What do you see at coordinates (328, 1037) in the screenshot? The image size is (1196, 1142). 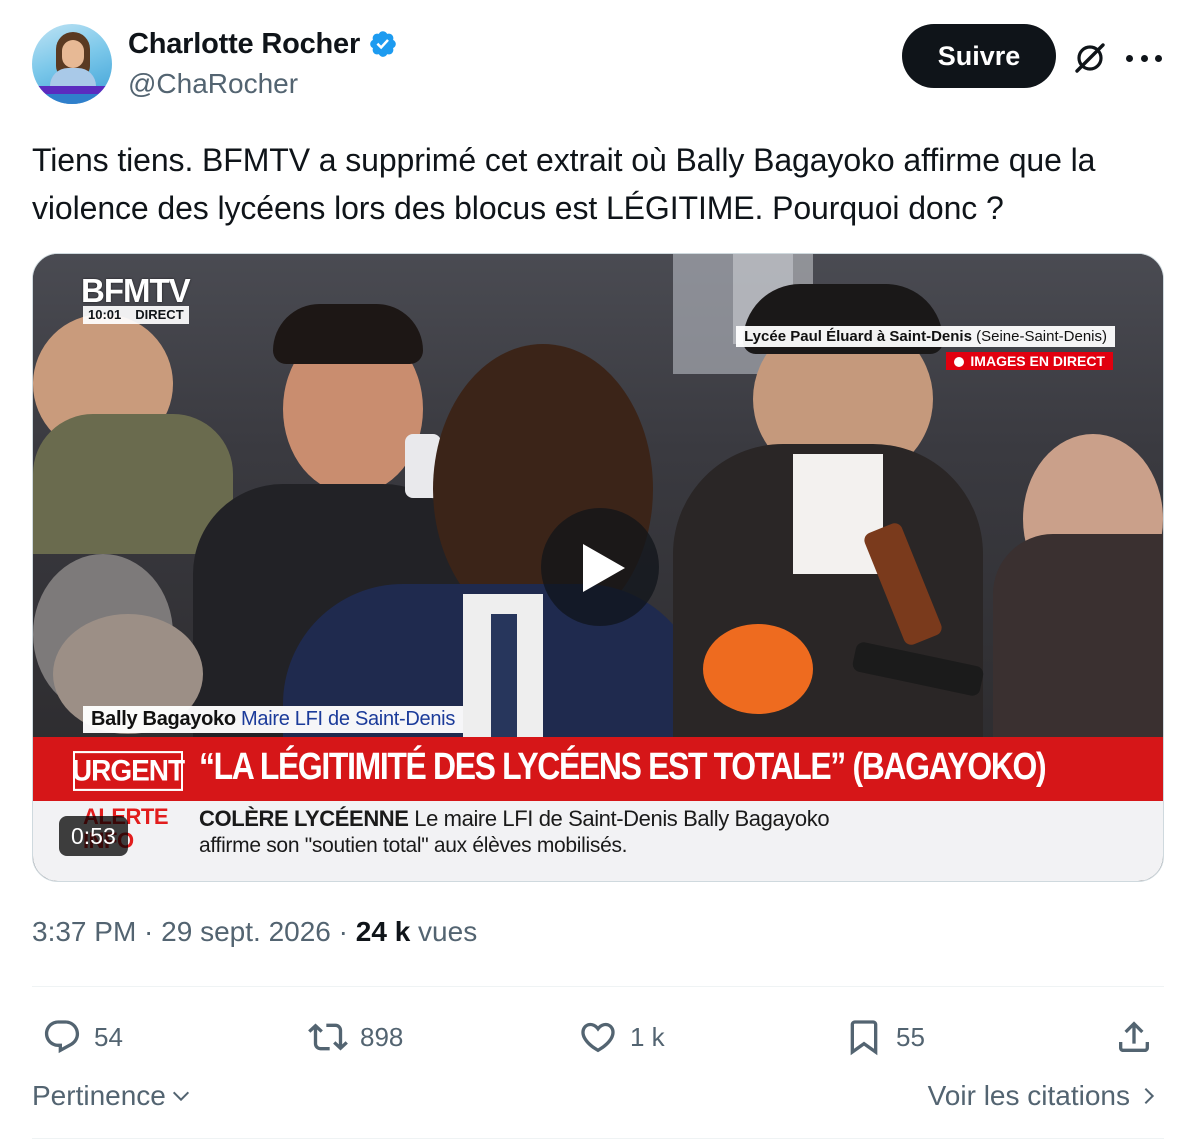 I see `retweet-icon` at bounding box center [328, 1037].